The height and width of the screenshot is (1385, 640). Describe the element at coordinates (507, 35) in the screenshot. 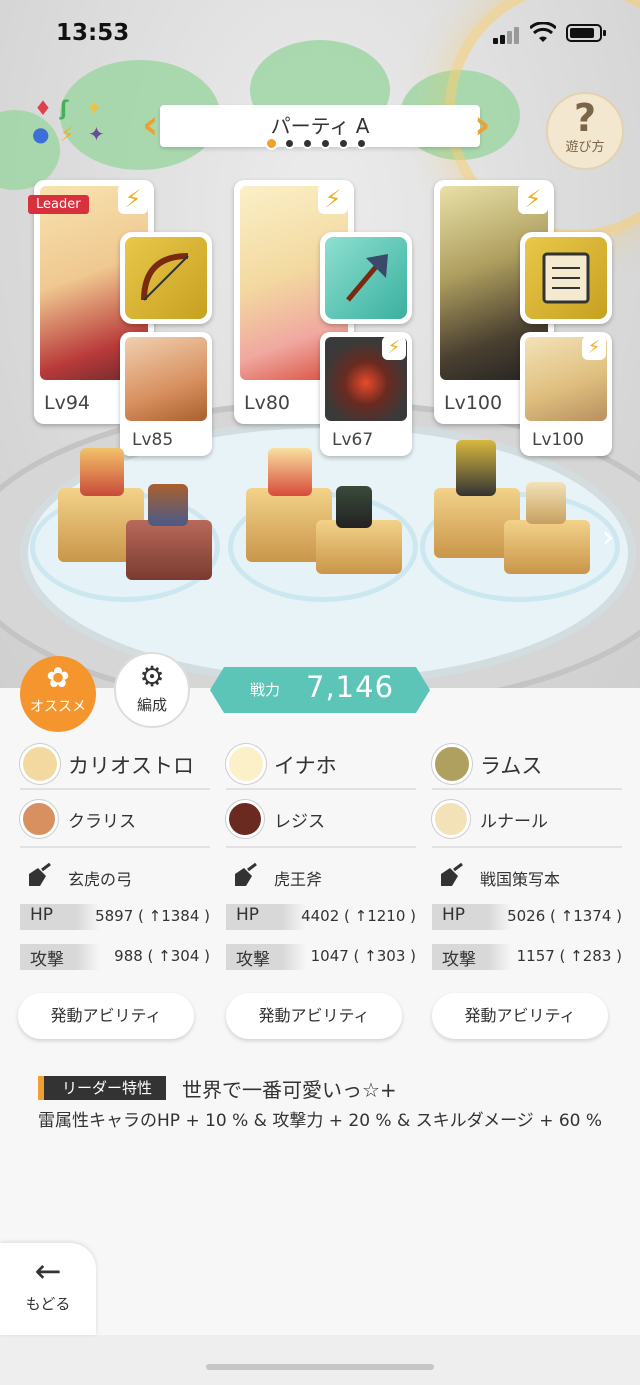

I see `signal-icon` at that location.